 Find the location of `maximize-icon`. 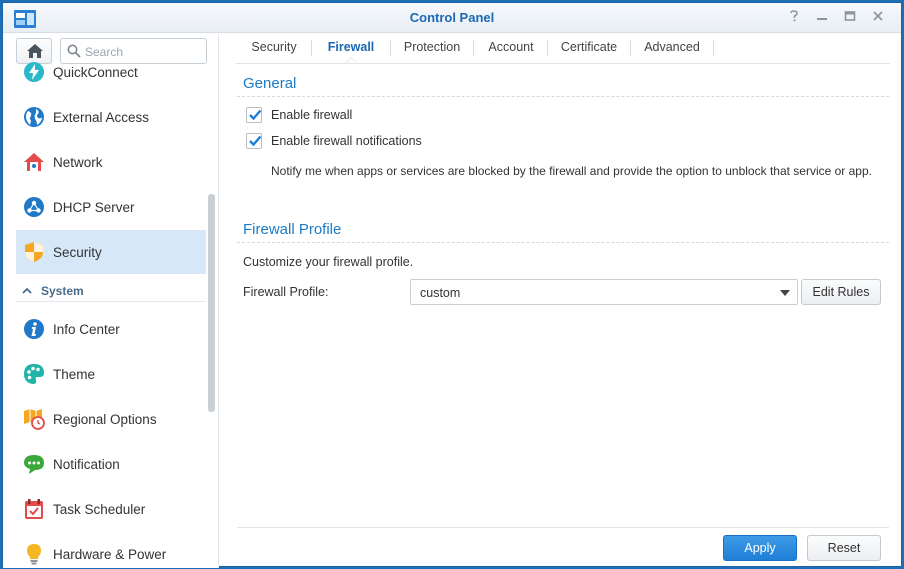

maximize-icon is located at coordinates (850, 16).